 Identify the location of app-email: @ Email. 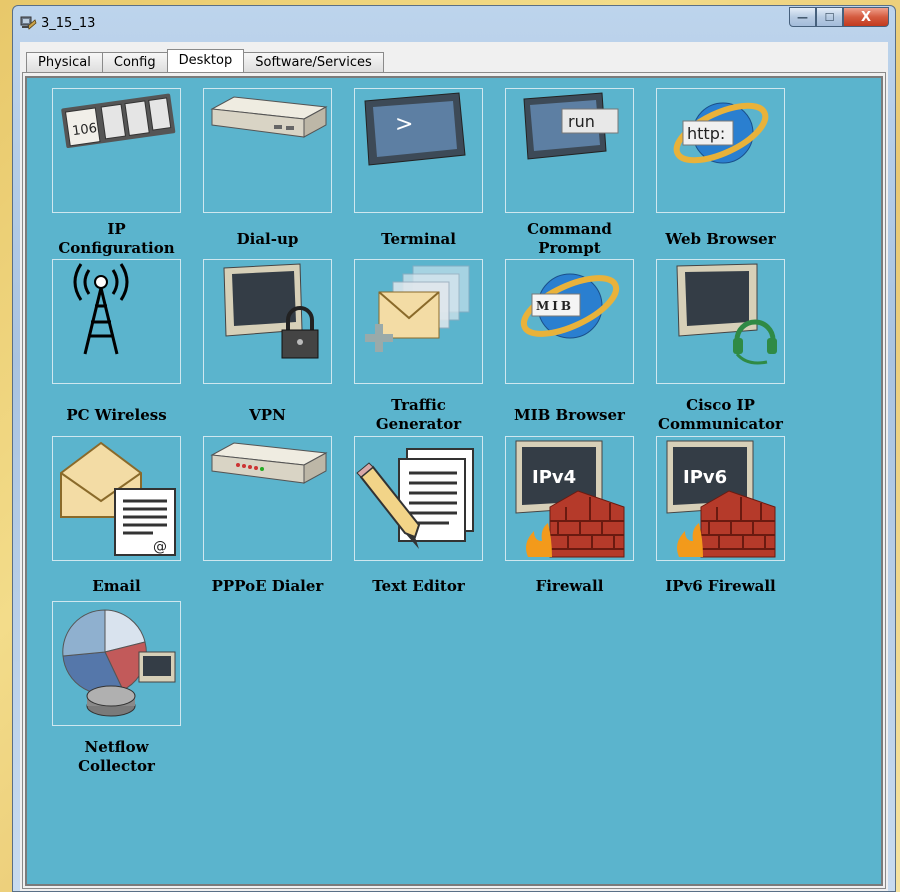
(106, 521).